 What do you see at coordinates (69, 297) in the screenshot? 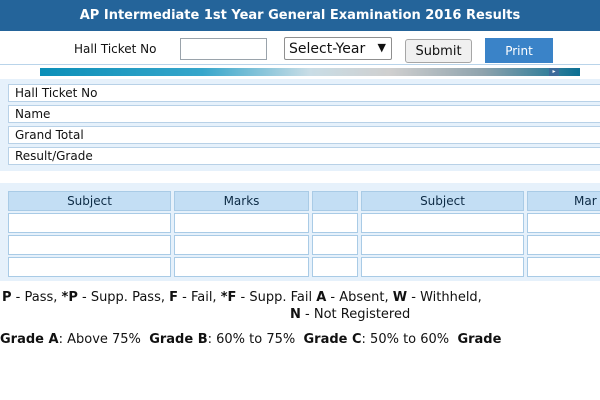
I see `legend-code: *P` at bounding box center [69, 297].